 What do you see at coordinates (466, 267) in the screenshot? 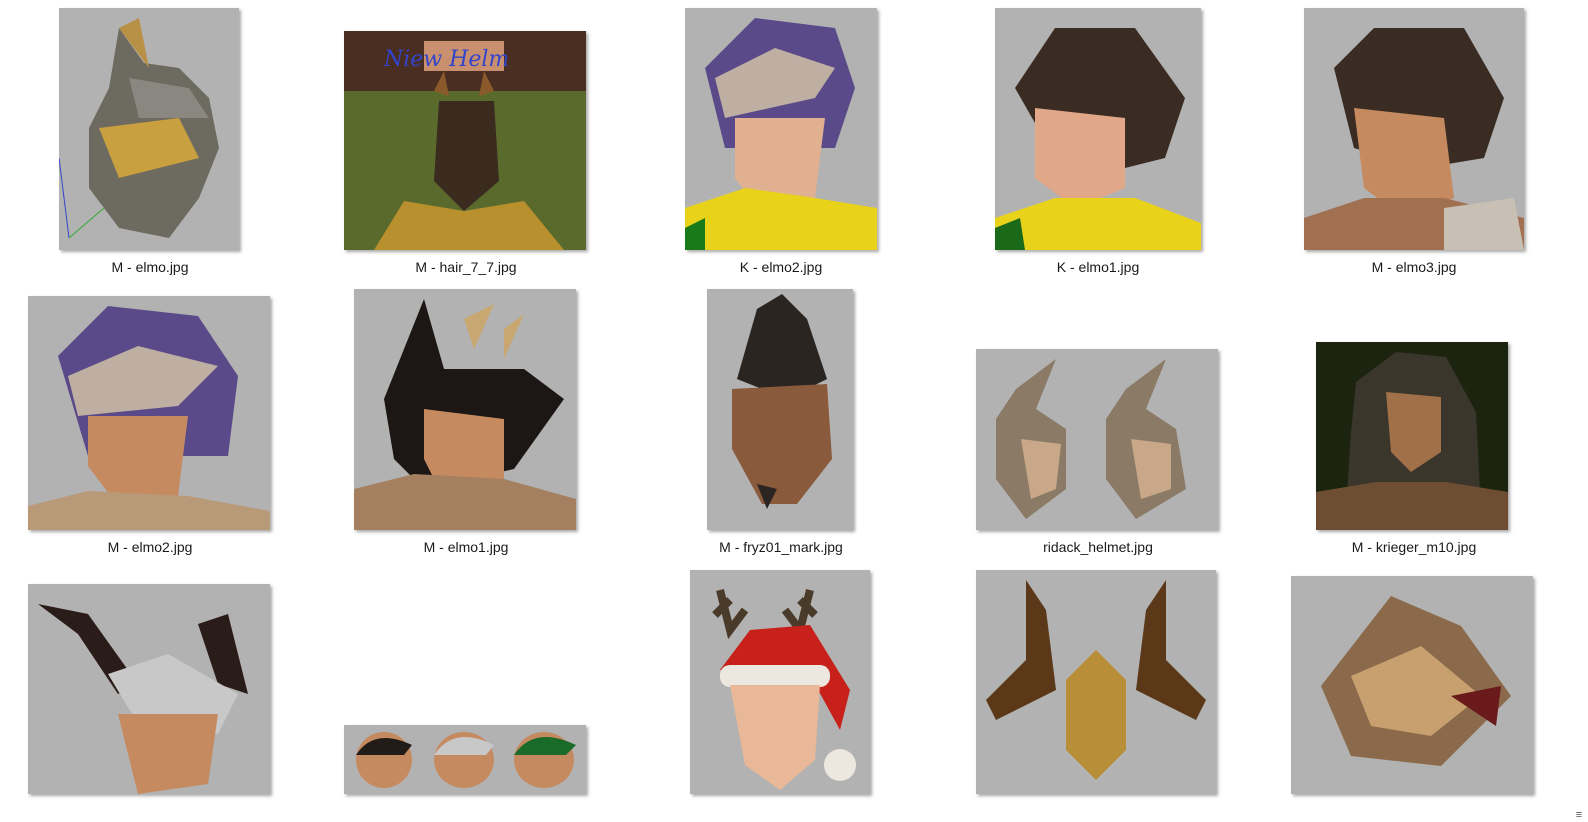
I see `file-name-label: M - hair_7_7.jpg` at bounding box center [466, 267].